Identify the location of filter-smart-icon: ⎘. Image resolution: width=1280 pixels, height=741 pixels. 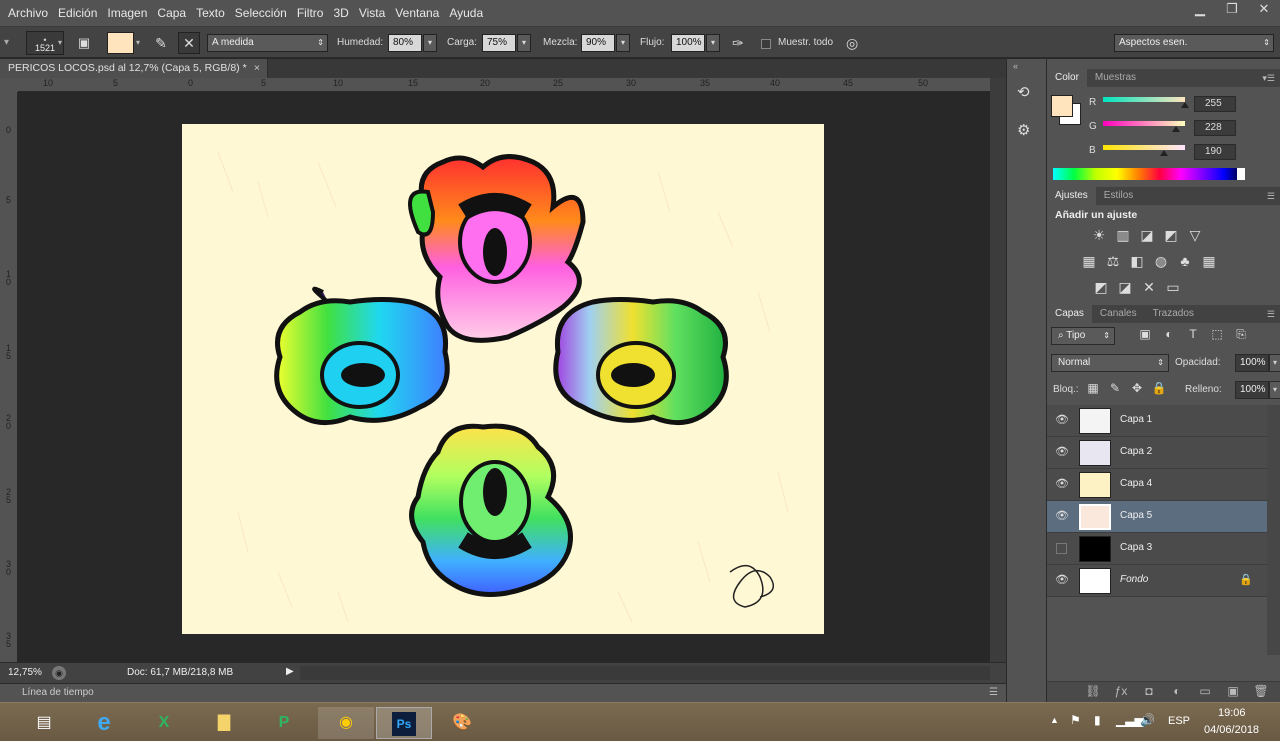
(1241, 334).